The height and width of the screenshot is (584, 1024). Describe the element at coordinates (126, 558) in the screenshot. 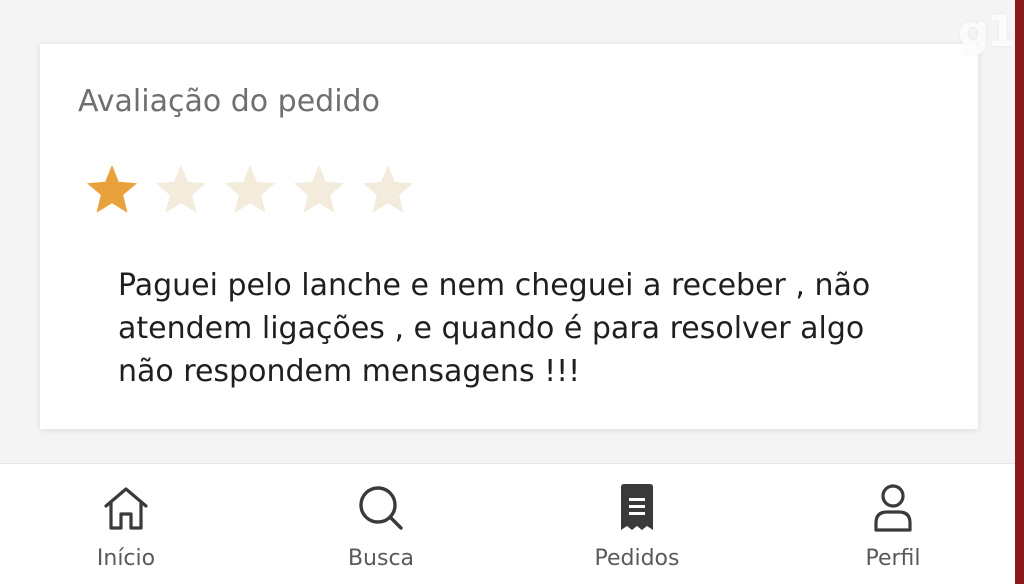

I see `tab-inicio-label: Início` at that location.